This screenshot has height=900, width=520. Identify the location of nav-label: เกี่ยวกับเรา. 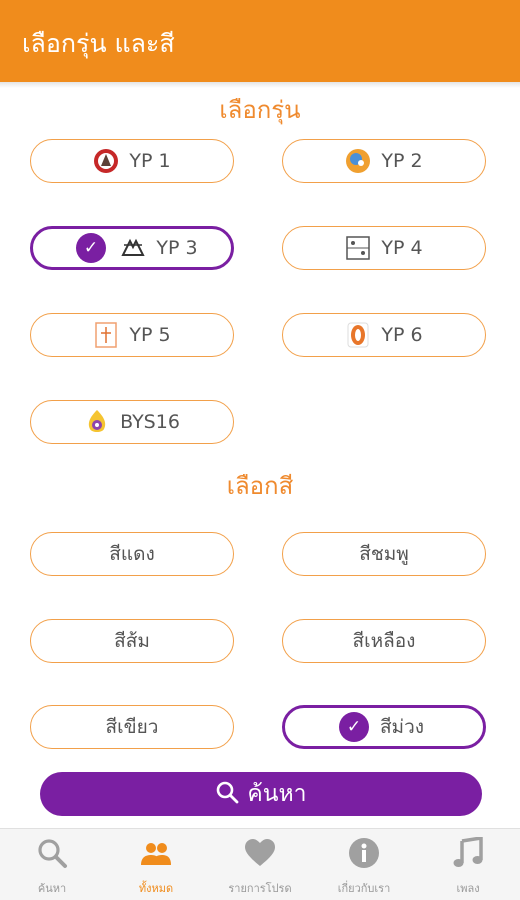
(364, 888).